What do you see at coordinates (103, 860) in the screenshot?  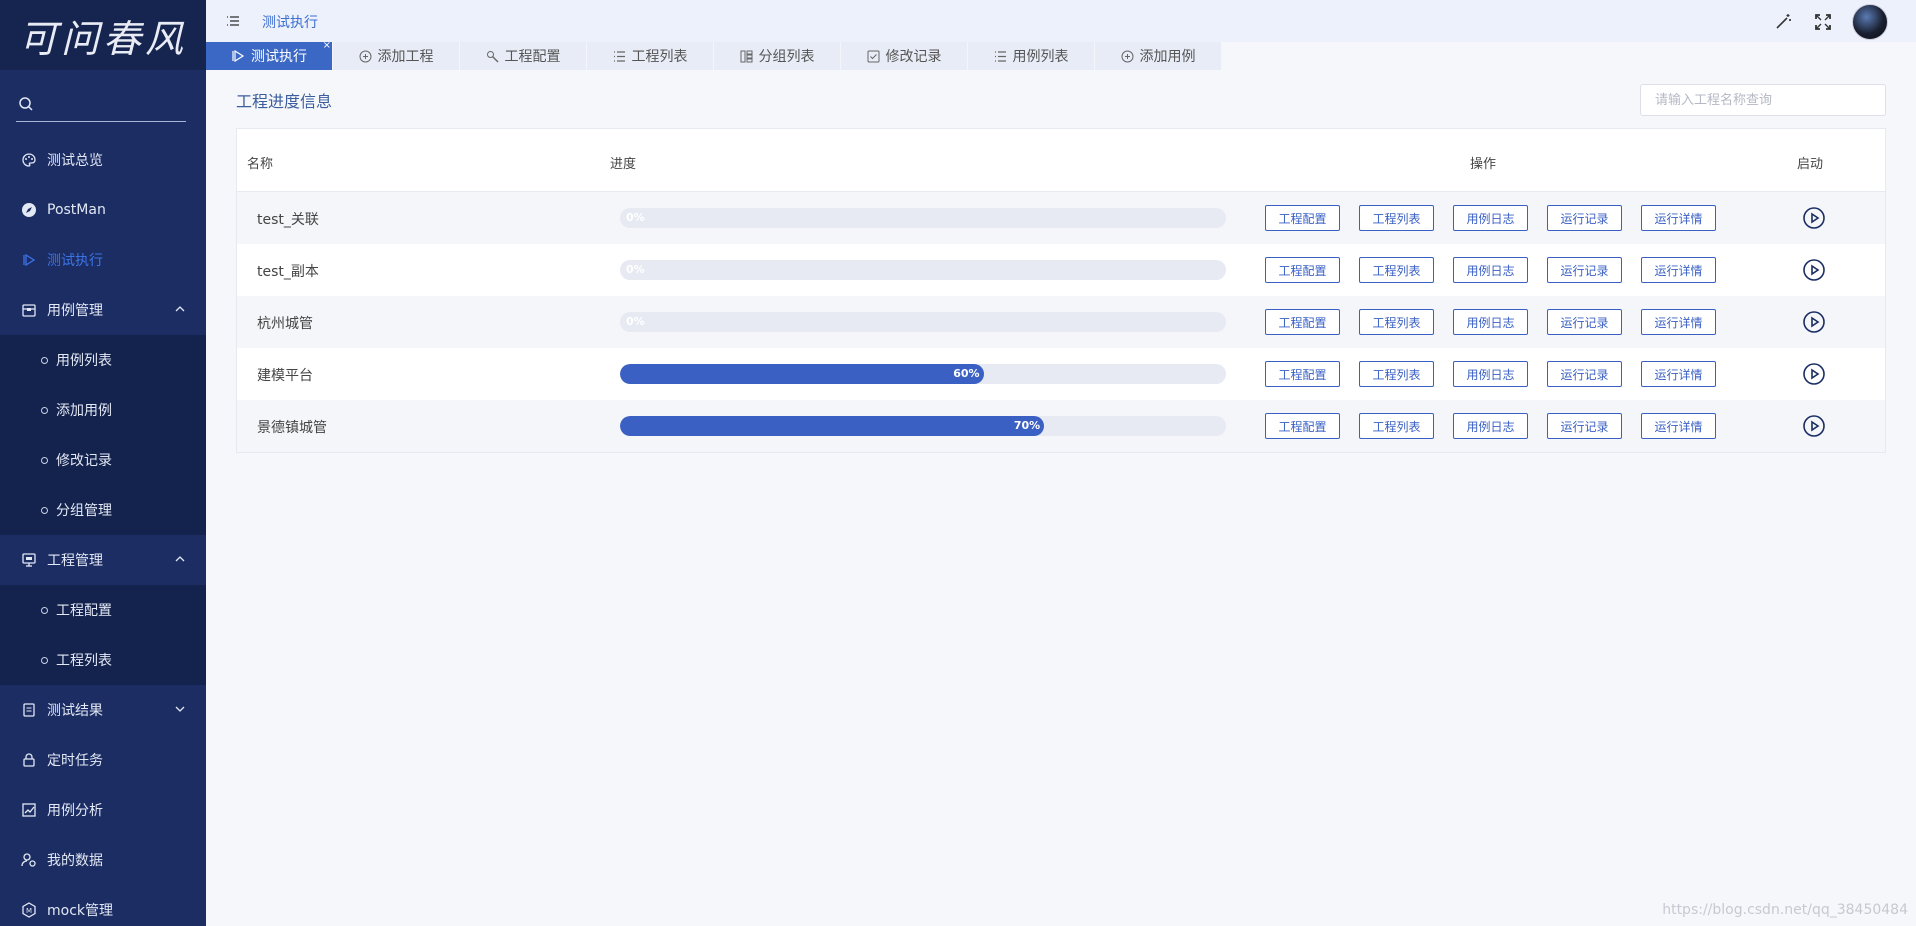 I see `sidebar-item-my-data: 我的数据` at bounding box center [103, 860].